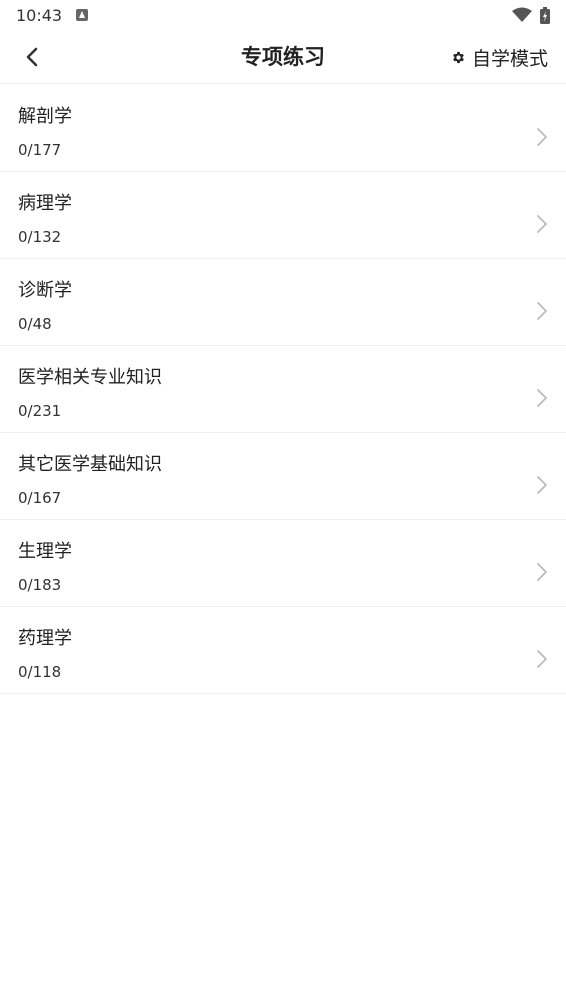 This screenshot has height=1006, width=566. What do you see at coordinates (40, 672) in the screenshot?
I see `item-progress: 0/118` at bounding box center [40, 672].